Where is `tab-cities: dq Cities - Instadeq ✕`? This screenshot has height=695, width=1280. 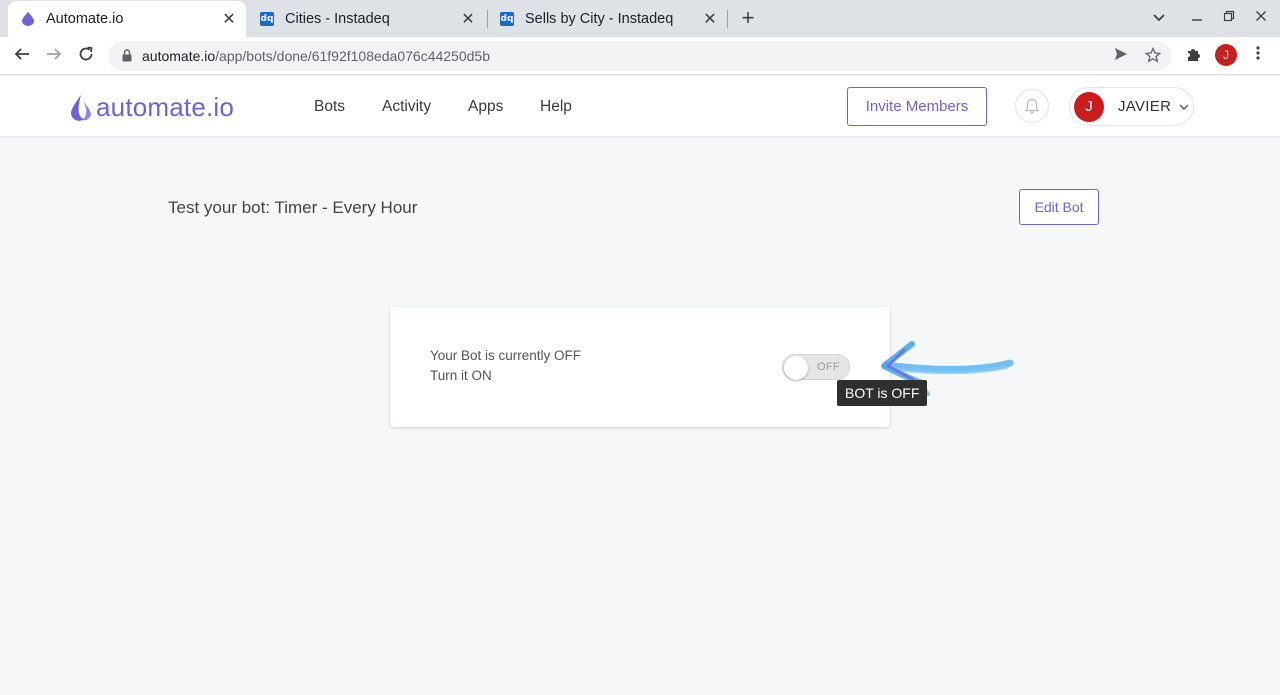 tab-cities: dq Cities - Instadeq ✕ is located at coordinates (366, 18).